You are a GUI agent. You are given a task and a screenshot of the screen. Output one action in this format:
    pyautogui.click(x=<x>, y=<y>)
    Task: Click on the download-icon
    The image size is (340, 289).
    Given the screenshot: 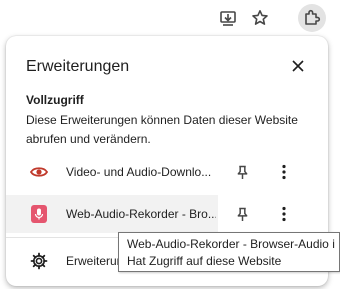 What is the action you would take?
    pyautogui.click(x=228, y=18)
    